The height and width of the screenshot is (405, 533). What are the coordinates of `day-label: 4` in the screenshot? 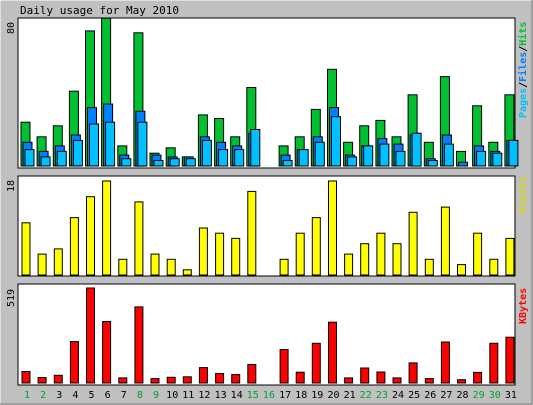 It's located at (75, 395).